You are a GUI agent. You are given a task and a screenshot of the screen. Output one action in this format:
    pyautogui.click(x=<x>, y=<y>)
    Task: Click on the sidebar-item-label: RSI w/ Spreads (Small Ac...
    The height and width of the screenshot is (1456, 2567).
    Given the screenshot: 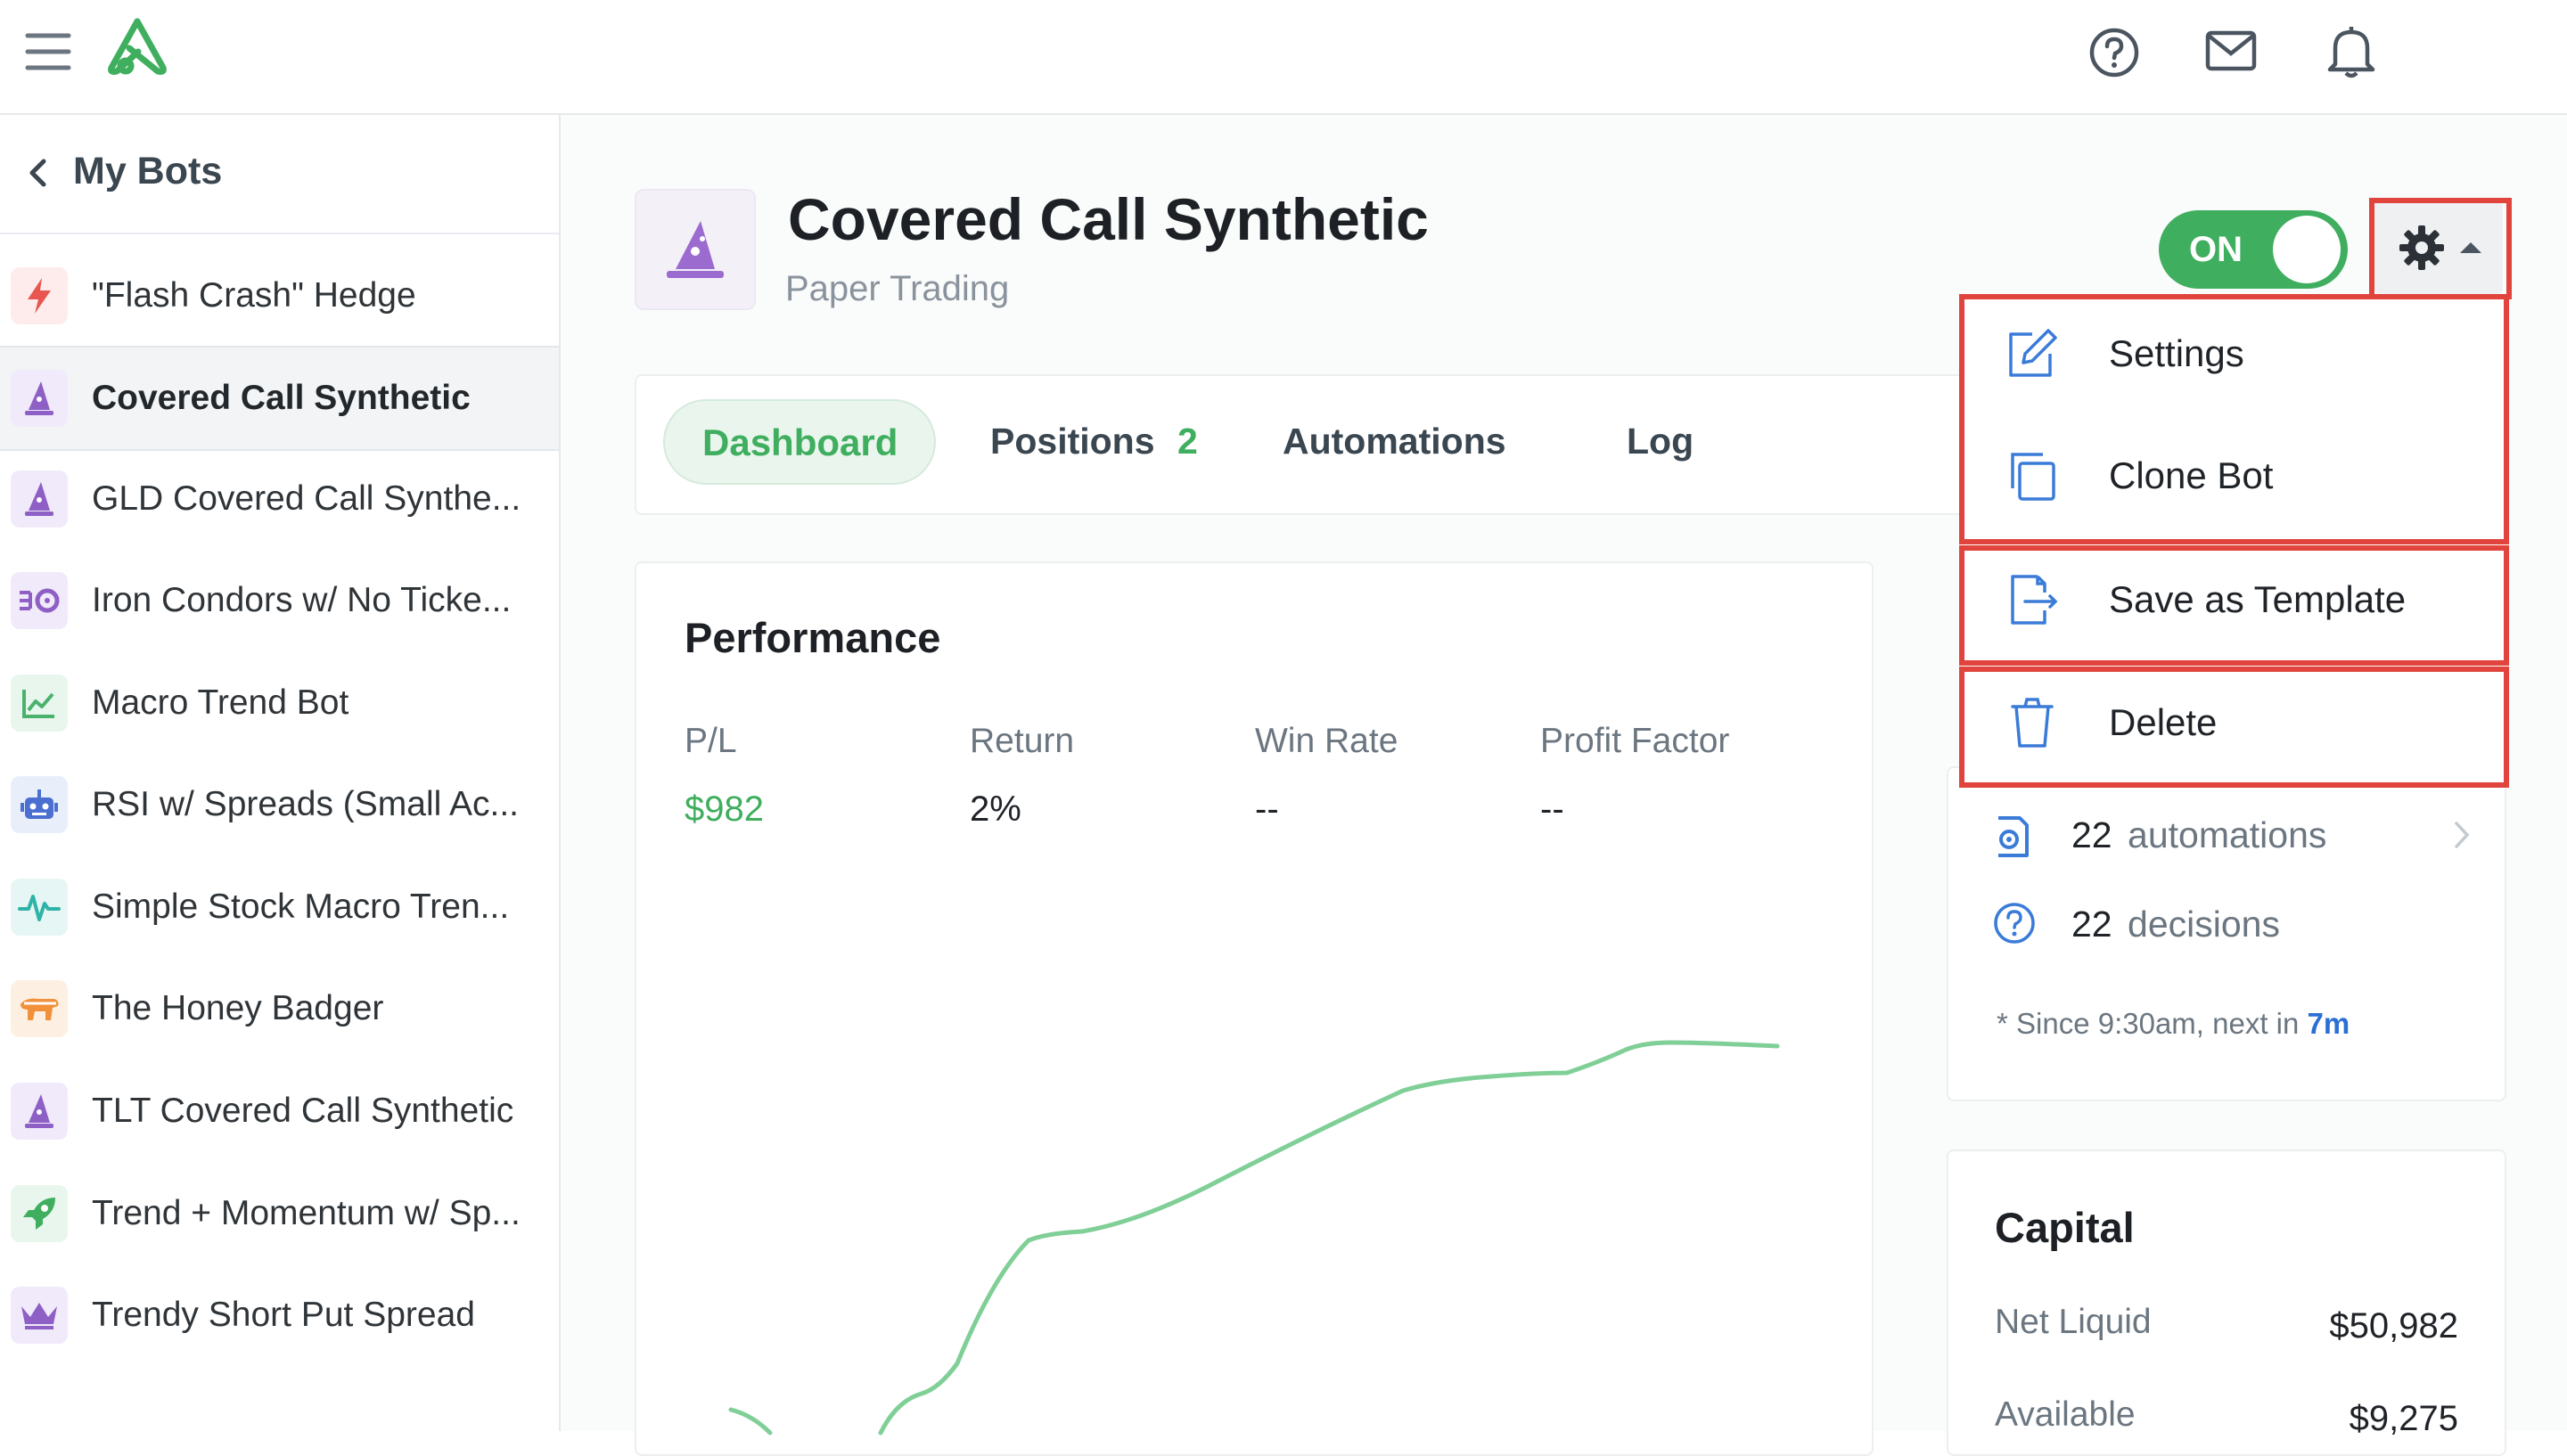 What is the action you would take?
    pyautogui.click(x=305, y=804)
    